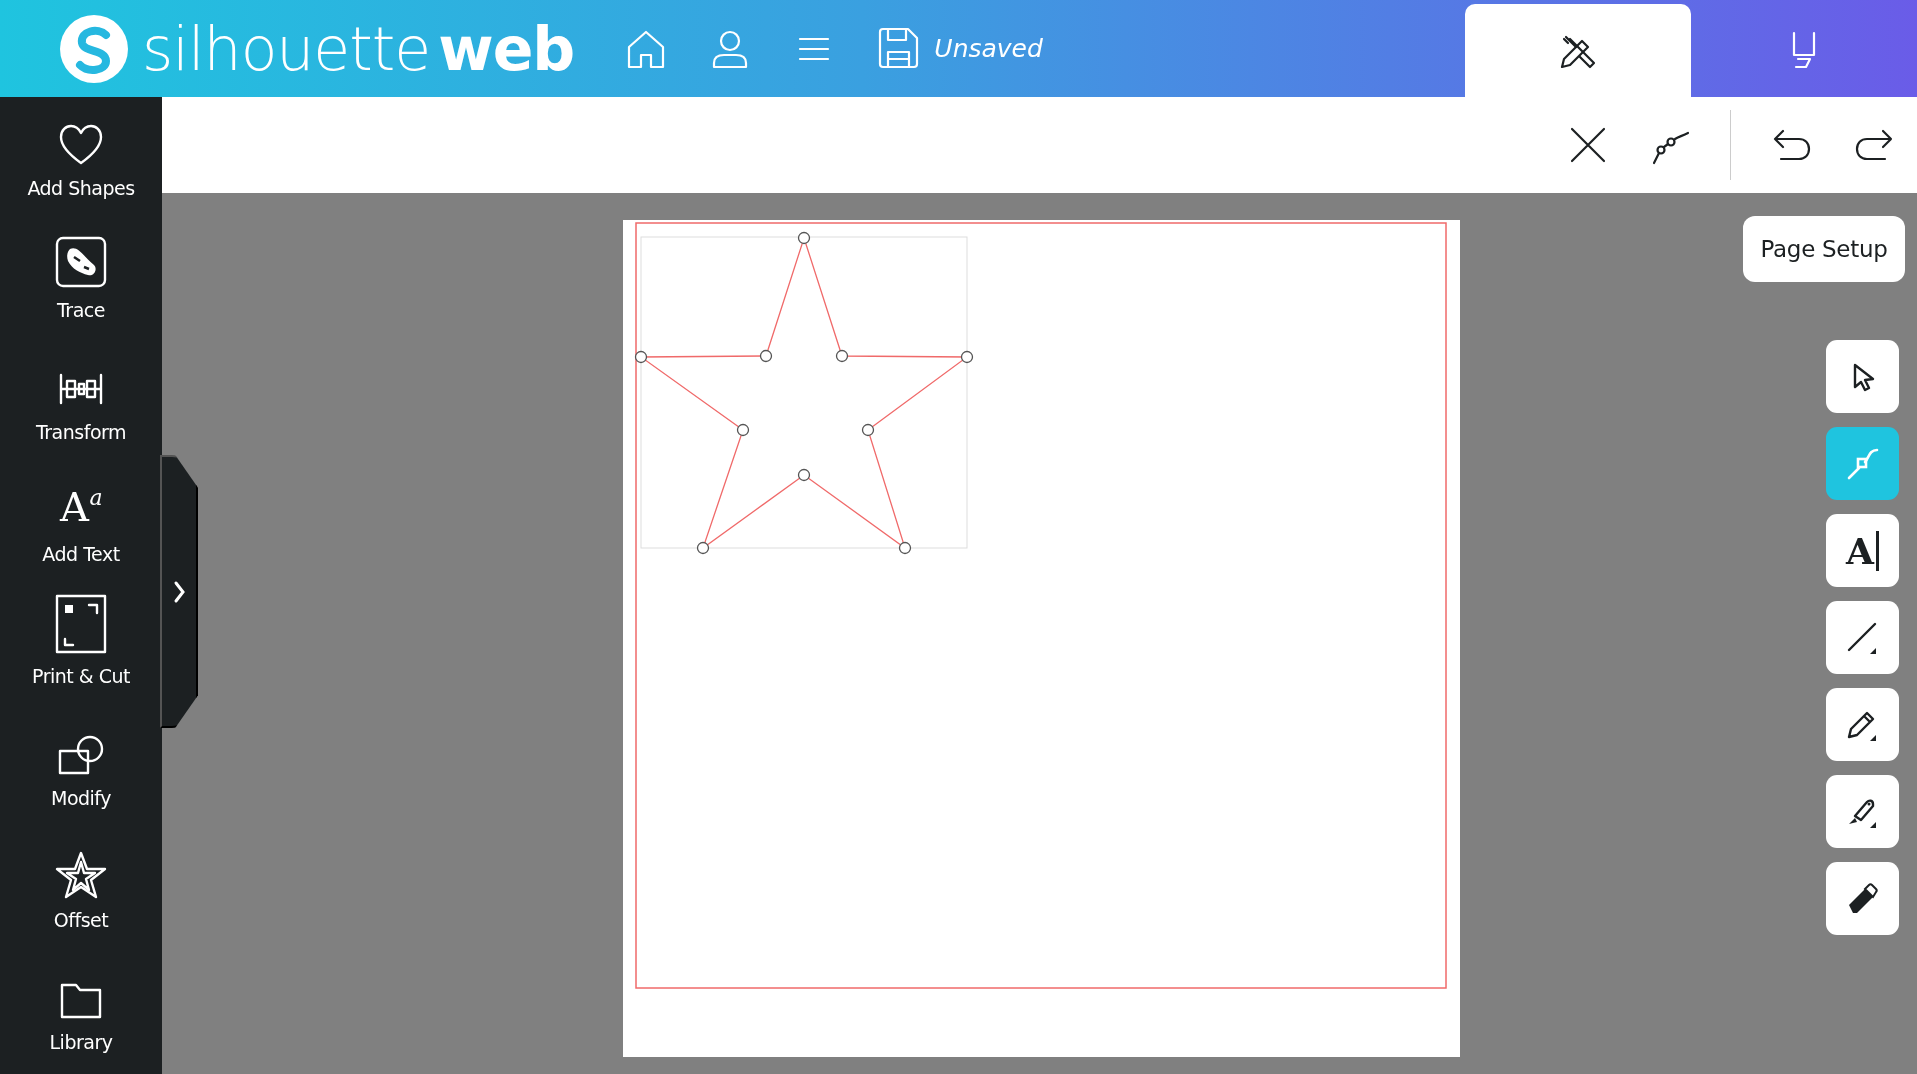 This screenshot has height=1074, width=1917. Describe the element at coordinates (81, 1012) in the screenshot. I see `sidebar-item: Library` at that location.